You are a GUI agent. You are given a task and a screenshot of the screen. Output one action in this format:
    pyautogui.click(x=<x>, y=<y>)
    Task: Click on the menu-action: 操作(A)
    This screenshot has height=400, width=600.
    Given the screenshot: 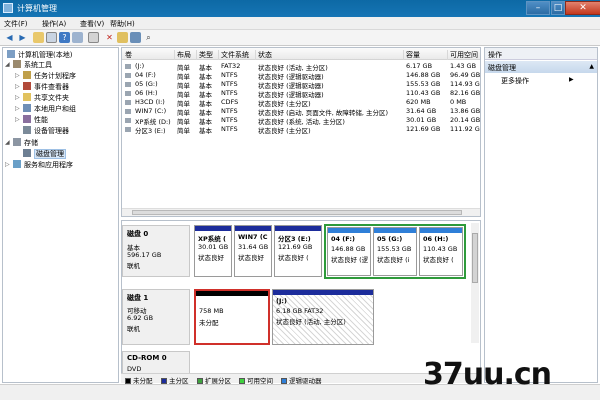 What is the action you would take?
    pyautogui.click(x=54, y=24)
    